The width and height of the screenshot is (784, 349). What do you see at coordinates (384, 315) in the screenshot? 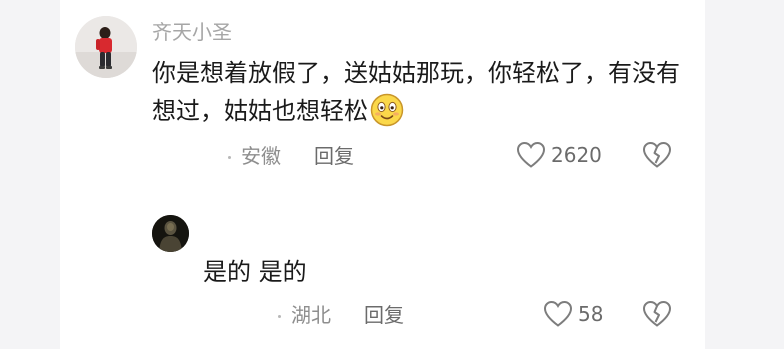
I see `reply-reply-button: 回复` at bounding box center [384, 315].